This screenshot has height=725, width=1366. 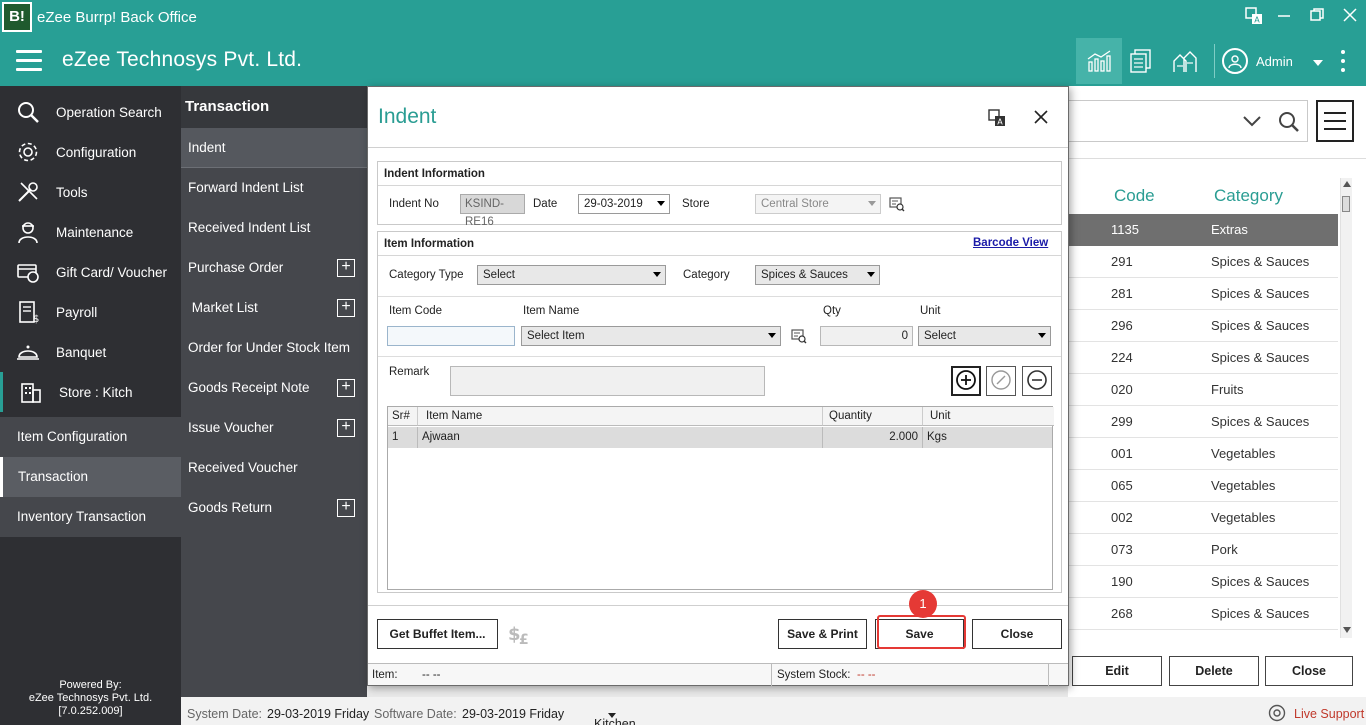 What do you see at coordinates (1203, 294) in the screenshot?
I see `list-row: 281 Spices & Sauces` at bounding box center [1203, 294].